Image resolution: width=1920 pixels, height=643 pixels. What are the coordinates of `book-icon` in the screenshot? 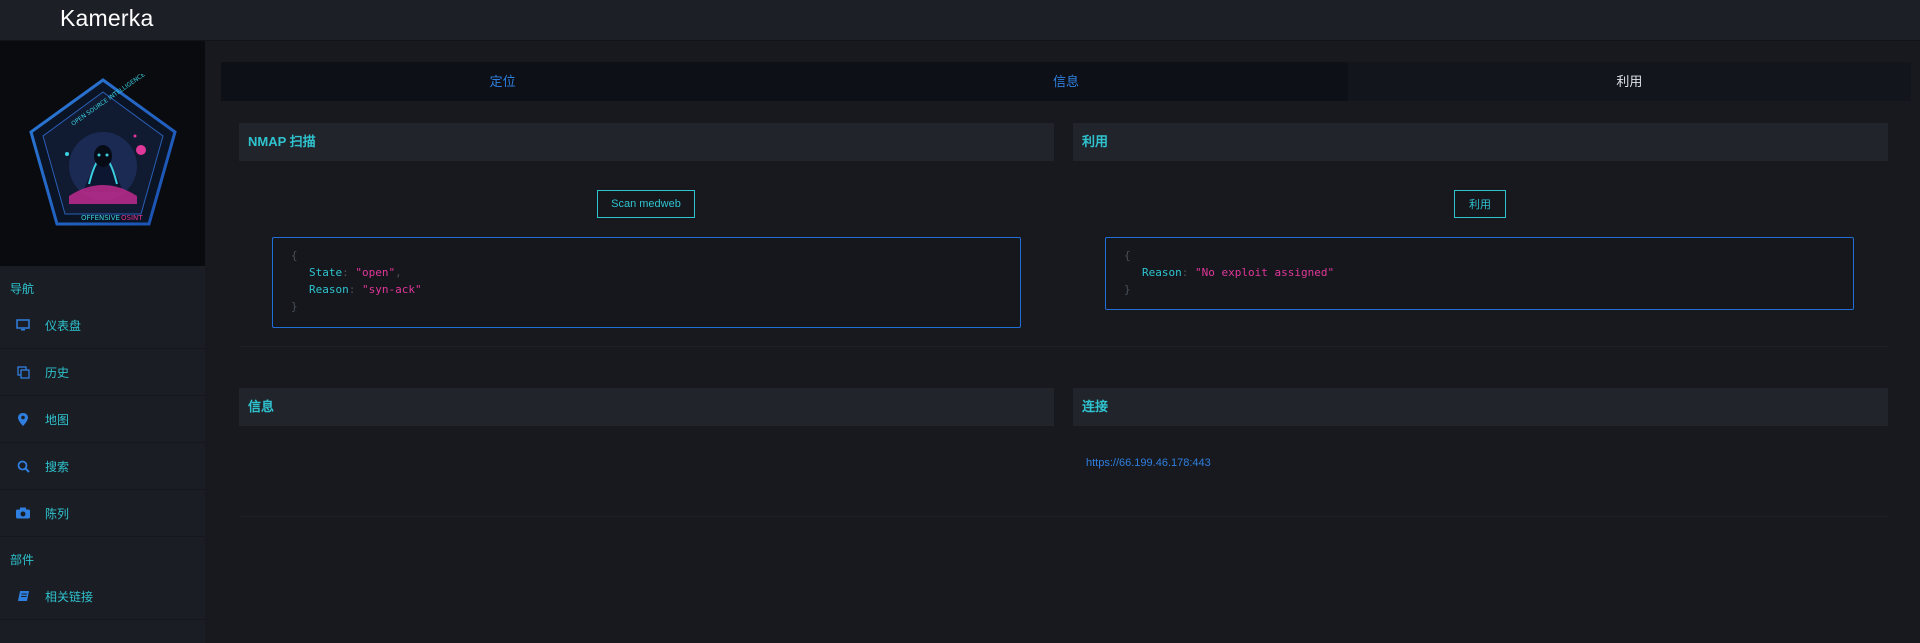 It's located at (23, 596).